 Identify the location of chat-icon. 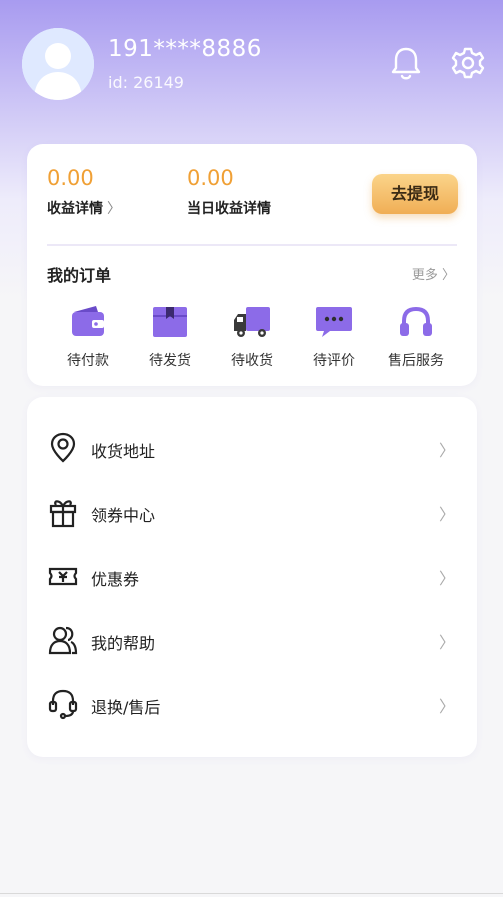
(334, 322).